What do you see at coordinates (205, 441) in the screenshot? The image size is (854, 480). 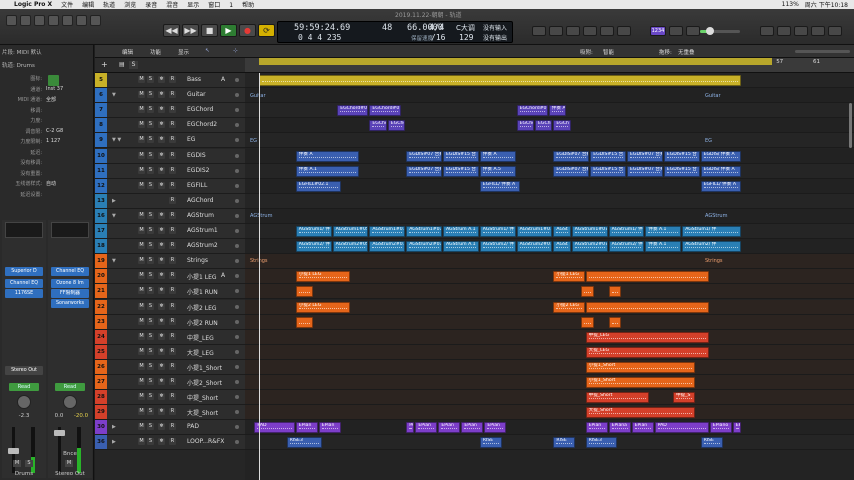 I see `track-name: LOOP...R&FX` at bounding box center [205, 441].